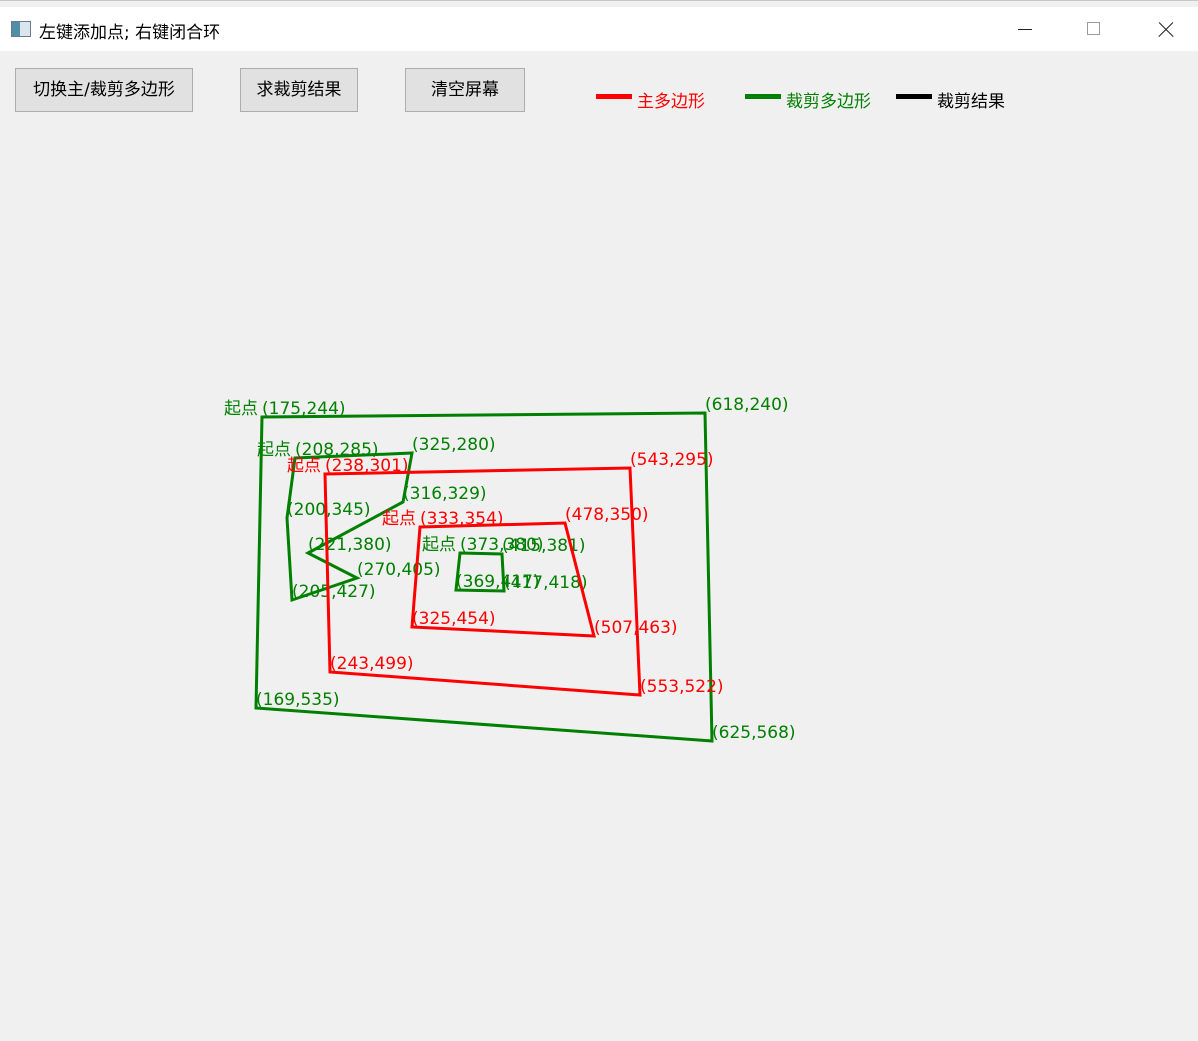  What do you see at coordinates (304, 409) in the screenshot?
I see `vertex-label: (175,244)` at bounding box center [304, 409].